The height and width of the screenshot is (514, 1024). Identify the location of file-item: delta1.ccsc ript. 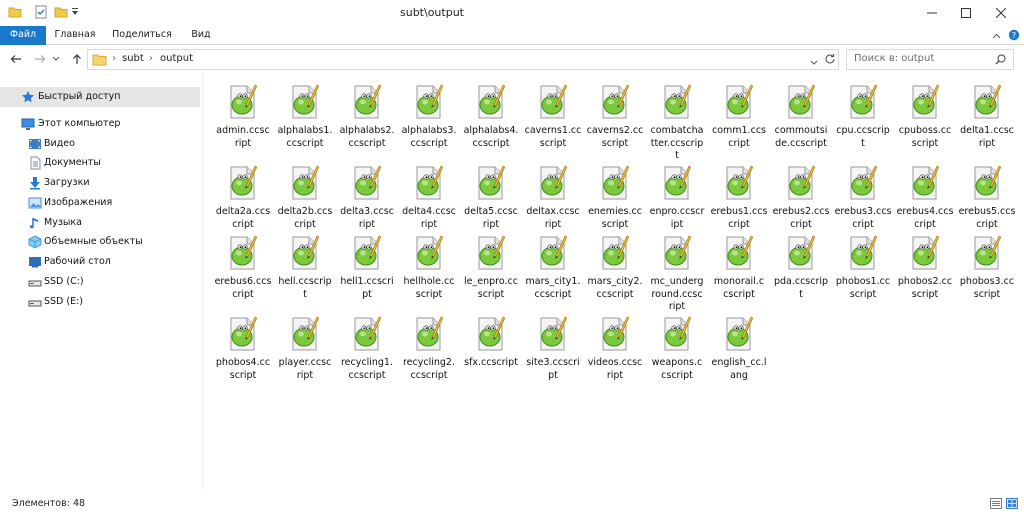
(987, 116).